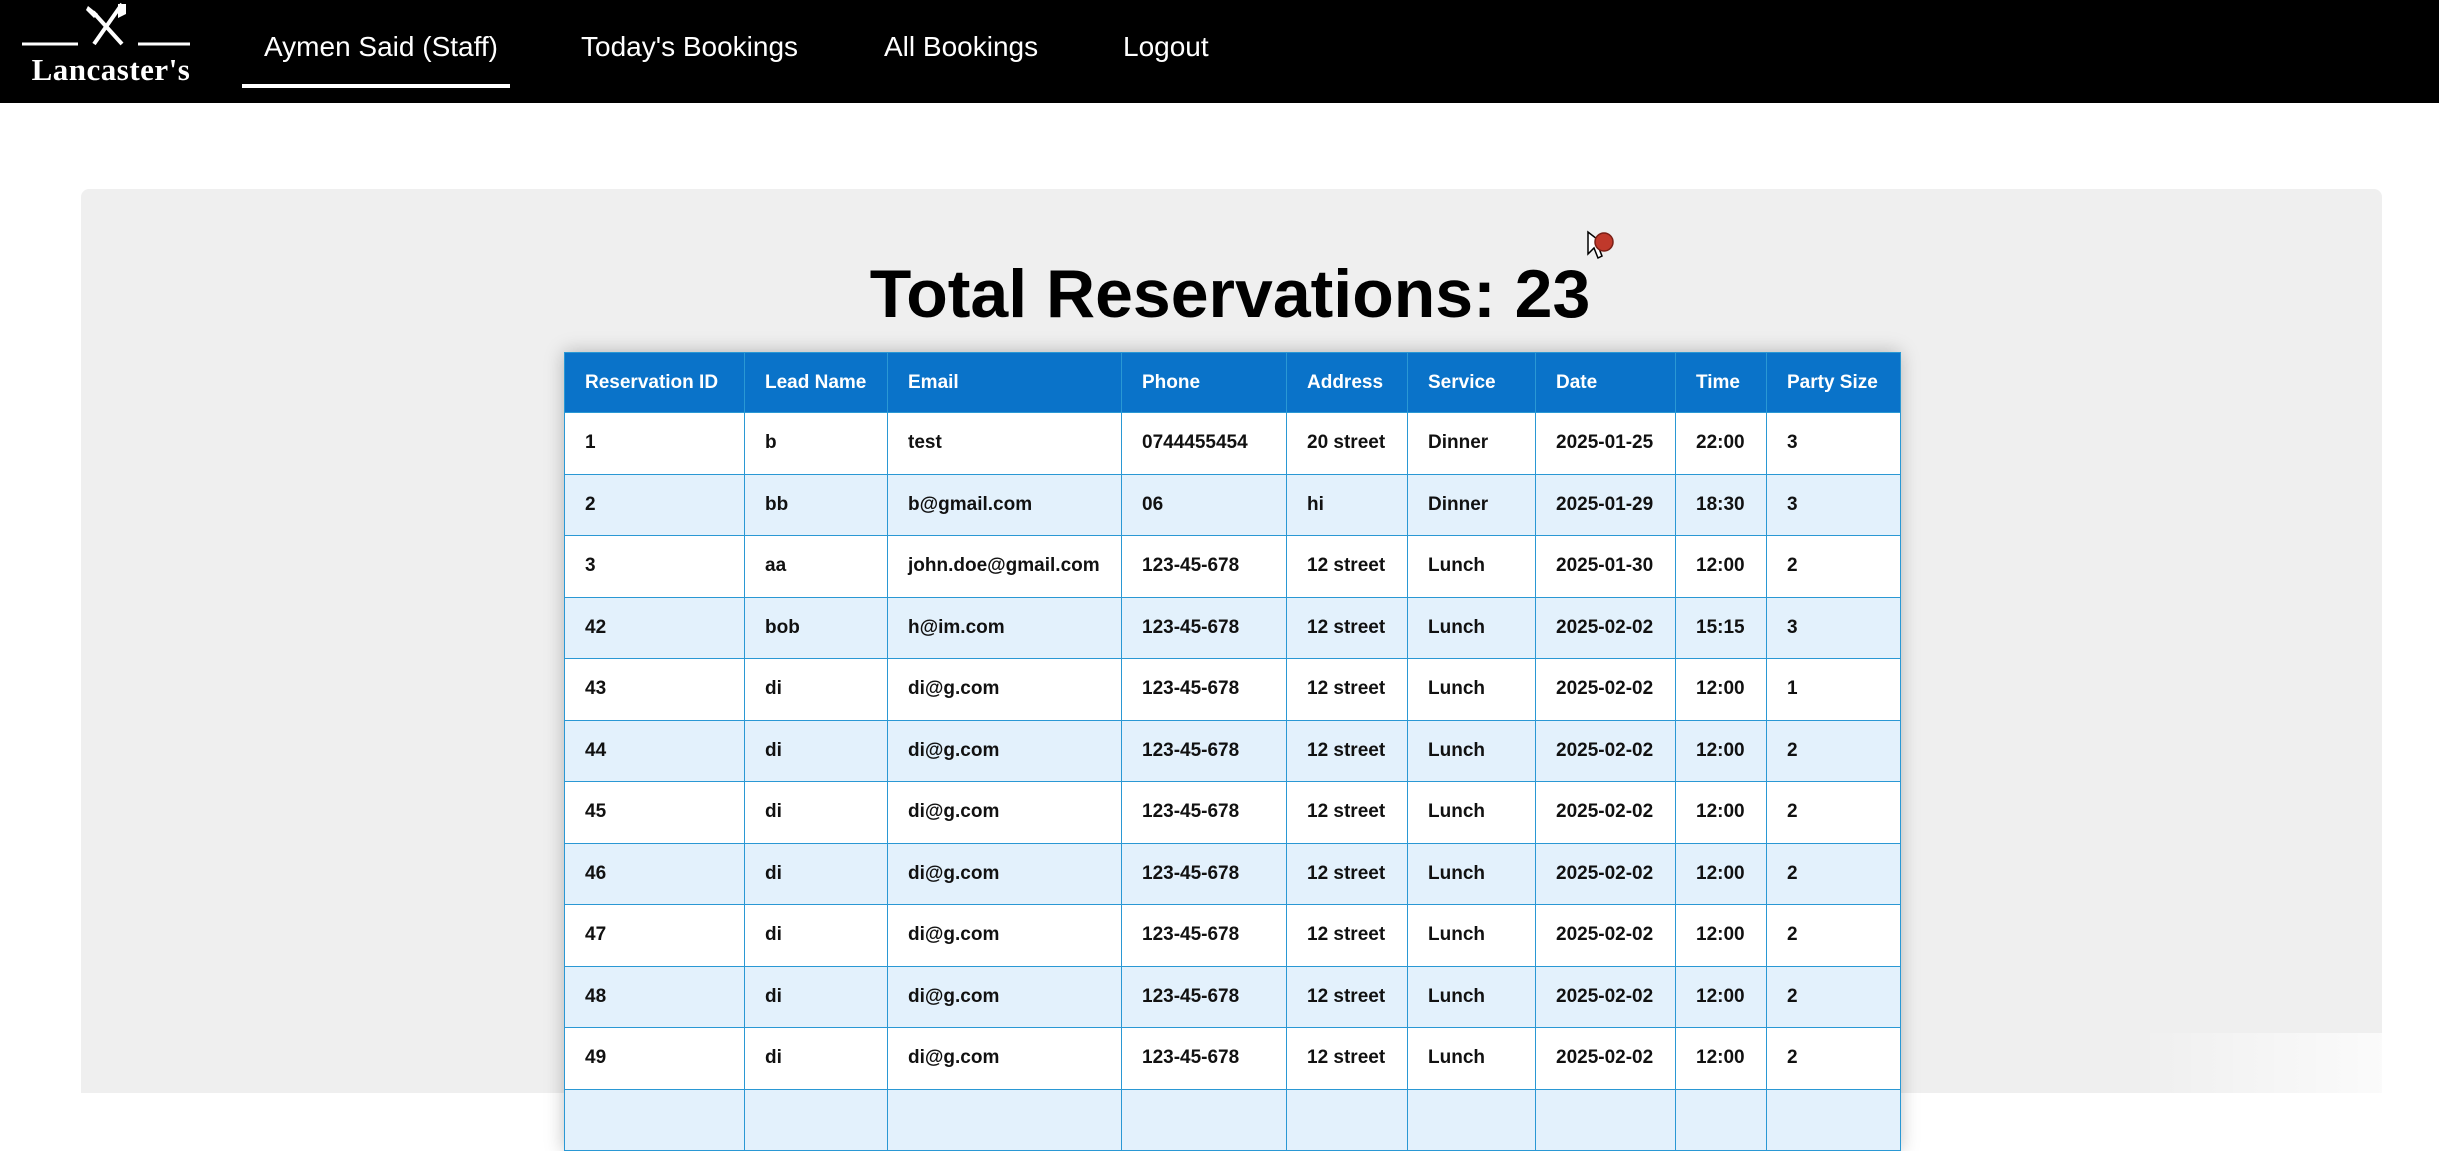 The height and width of the screenshot is (1151, 2439). Describe the element at coordinates (816, 628) in the screenshot. I see `cell-lead-name: bob` at that location.